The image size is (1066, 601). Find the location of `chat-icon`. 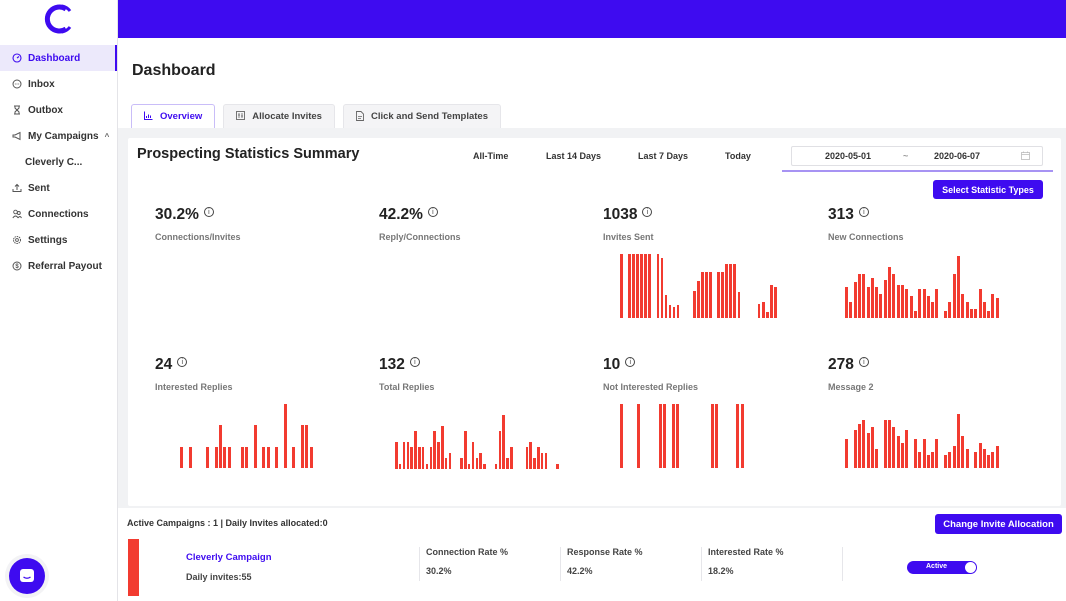

chat-icon is located at coordinates (27, 575).